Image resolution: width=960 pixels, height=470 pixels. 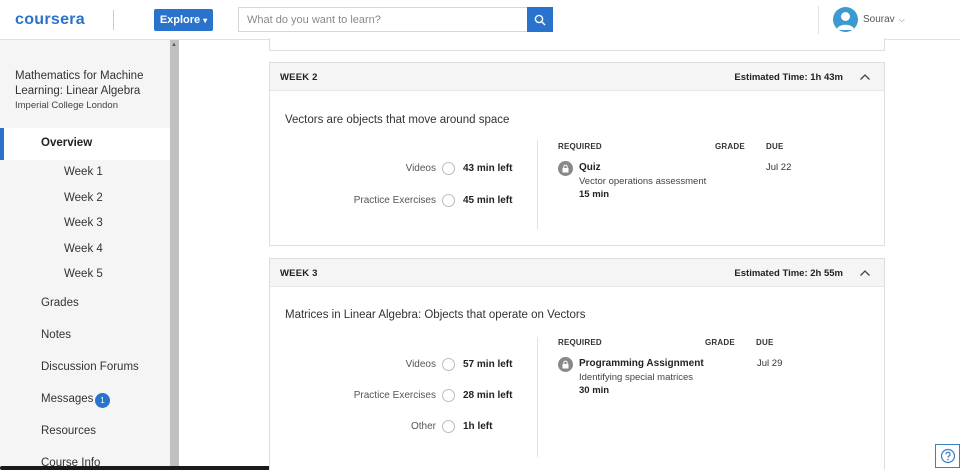 I want to click on due-date: Jul 22, so click(x=779, y=167).